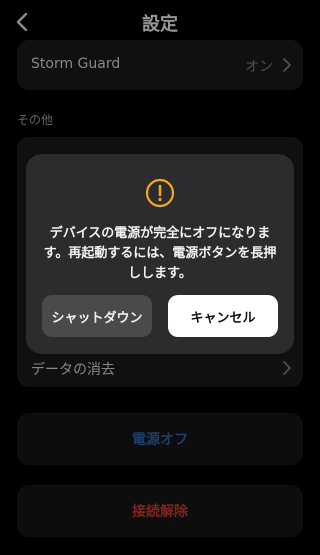  What do you see at coordinates (160, 193) in the screenshot?
I see `warning-icon` at bounding box center [160, 193].